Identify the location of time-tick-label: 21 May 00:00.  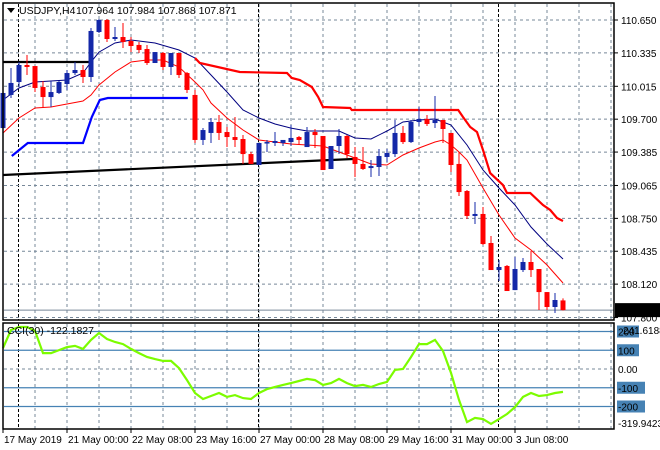
(98, 440).